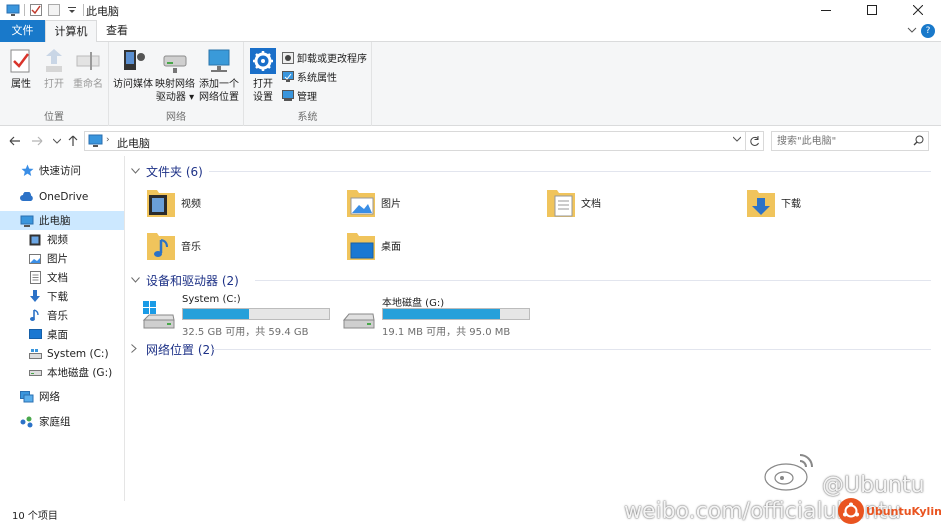 This screenshot has height=525, width=941. I want to click on windows-drive-icon, so click(159, 315).